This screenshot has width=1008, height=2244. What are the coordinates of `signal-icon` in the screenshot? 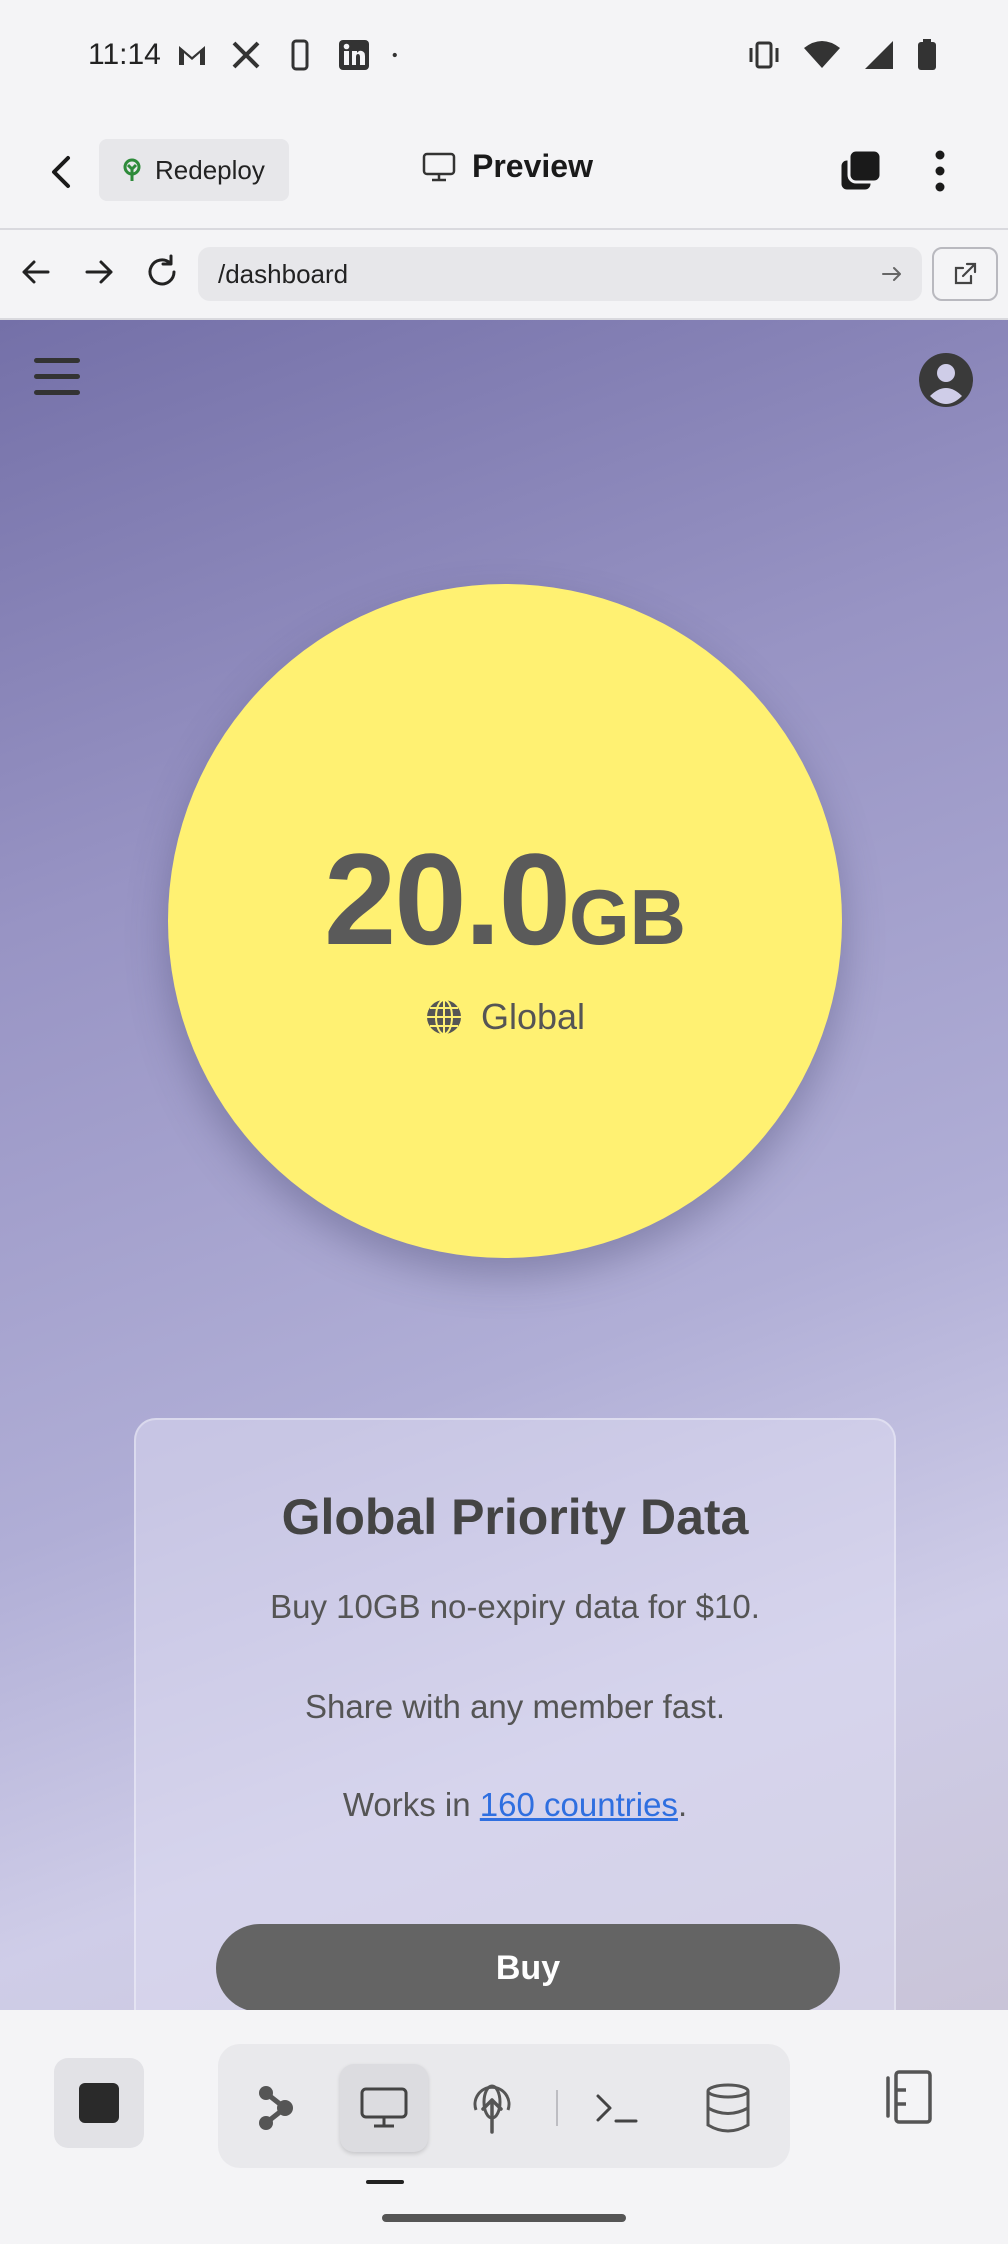 It's located at (879, 55).